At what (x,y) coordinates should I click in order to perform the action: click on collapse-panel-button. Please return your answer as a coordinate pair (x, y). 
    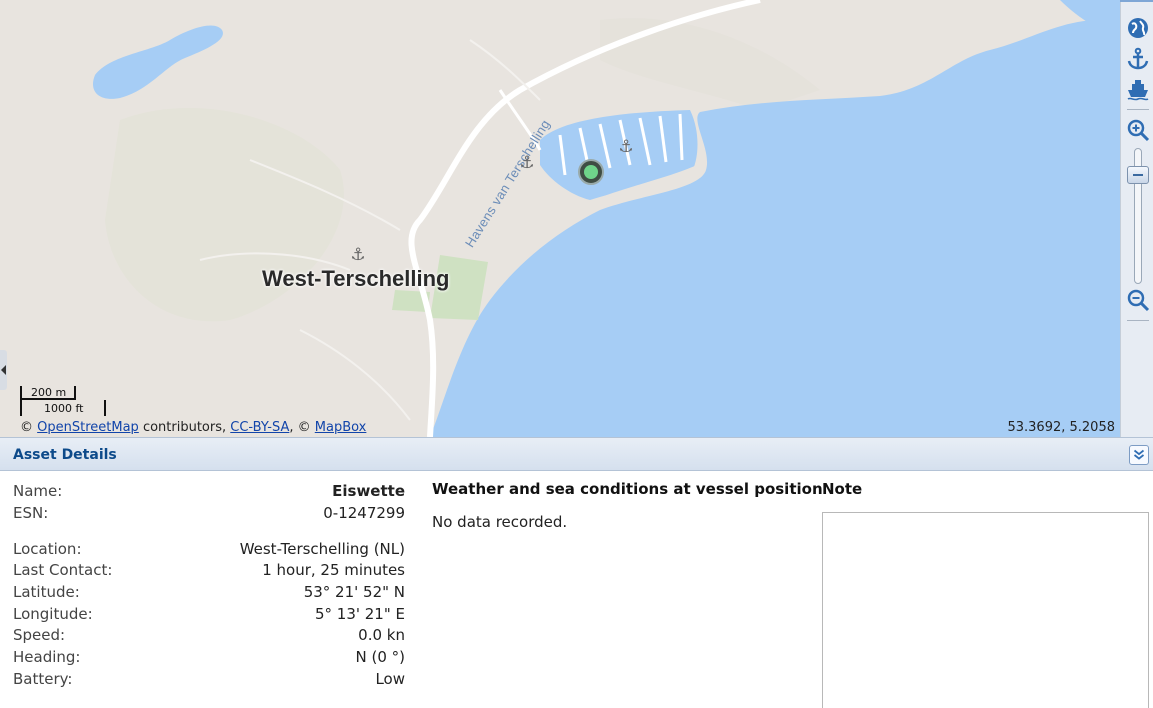
    Looking at the image, I should click on (1139, 455).